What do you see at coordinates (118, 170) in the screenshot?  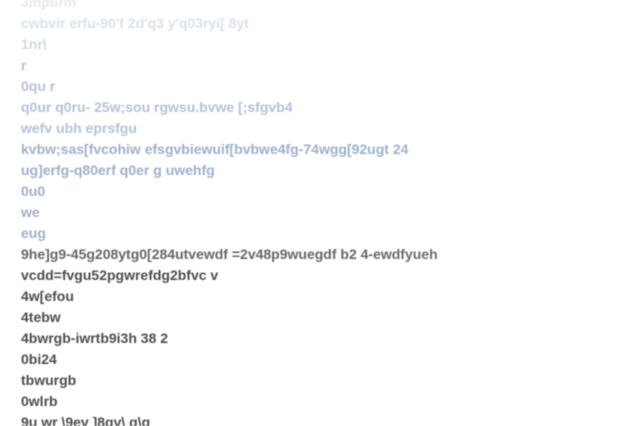 I see `document-line: ug]erfg-q80erf q0er g uwehfg` at bounding box center [118, 170].